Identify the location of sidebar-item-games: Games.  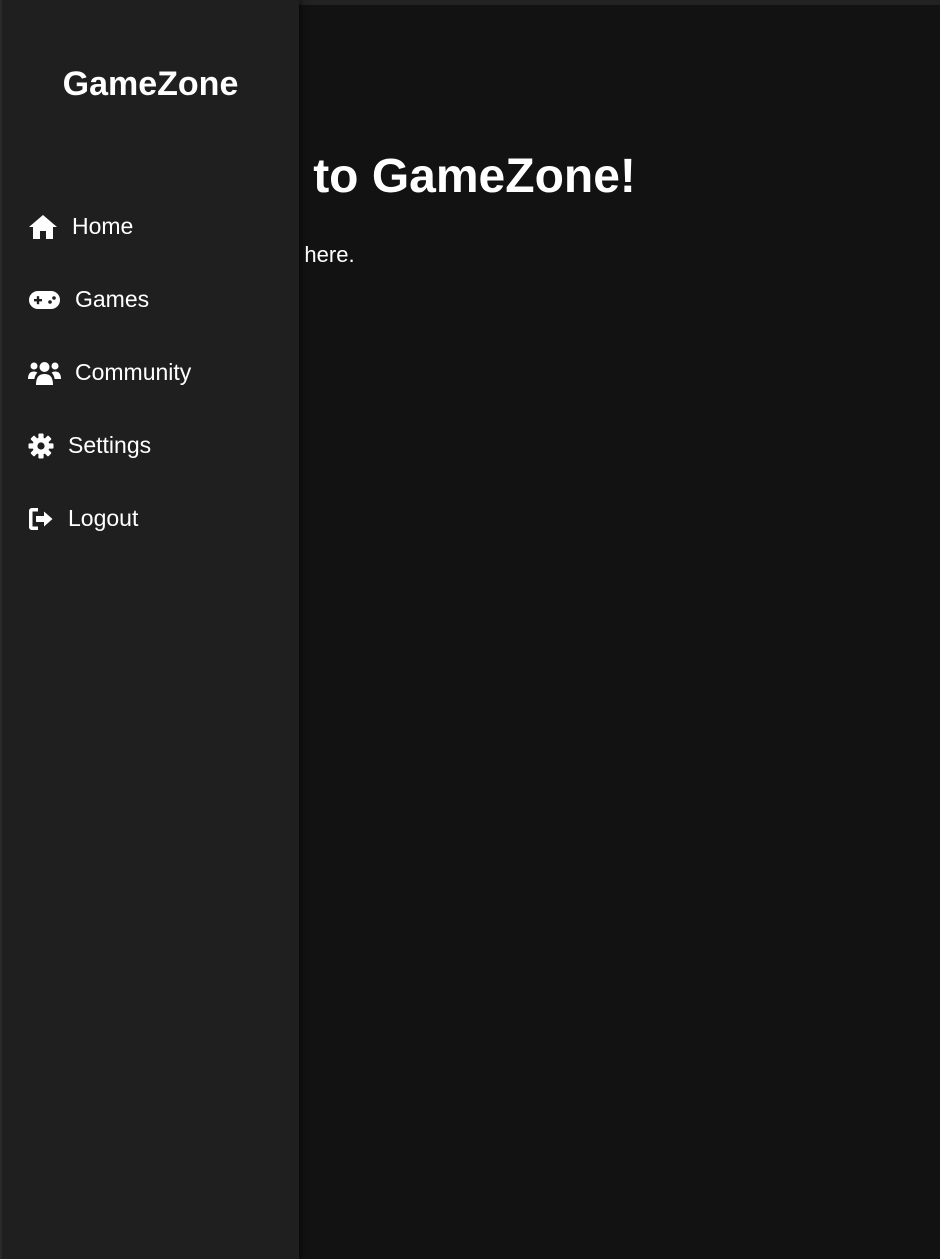
(150, 299).